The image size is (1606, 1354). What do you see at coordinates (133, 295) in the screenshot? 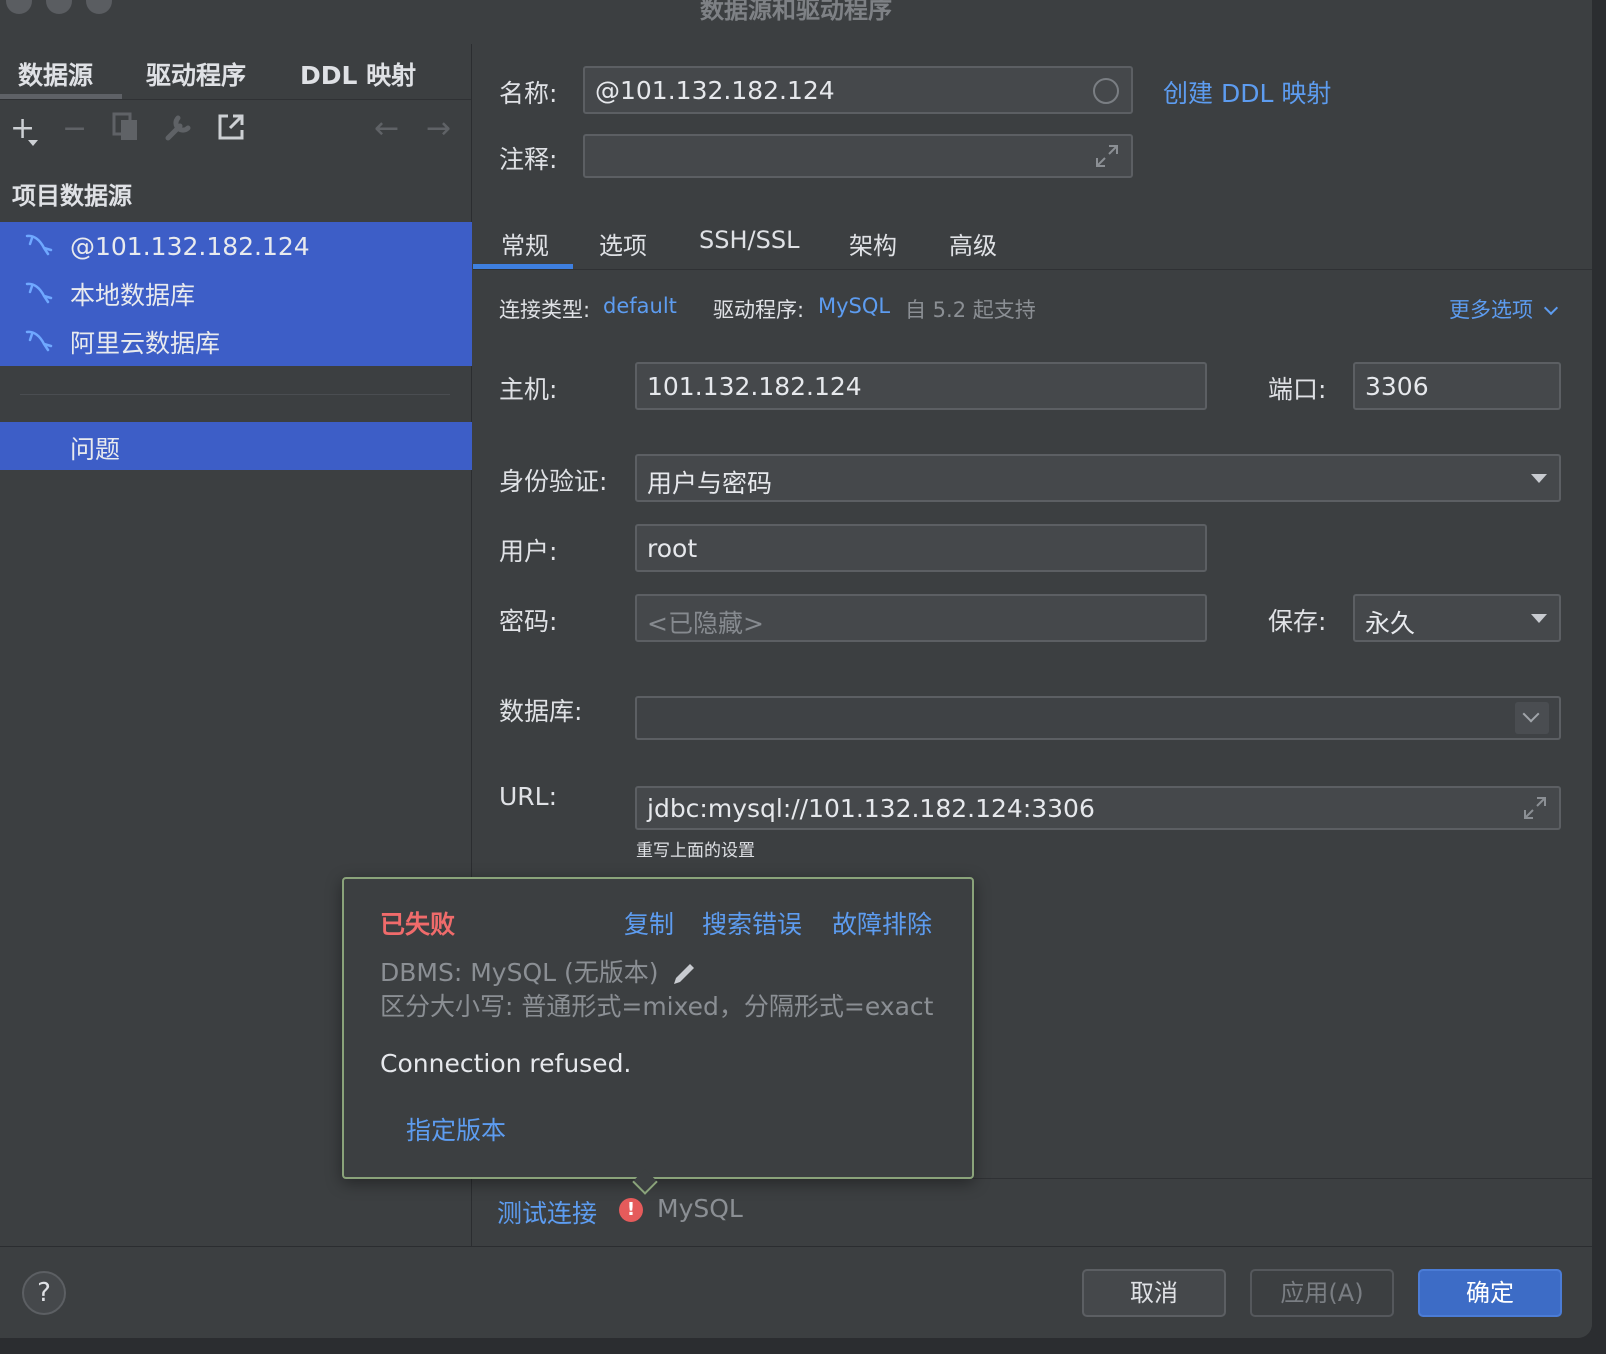
I see `data-source-label: 本地数据库` at bounding box center [133, 295].